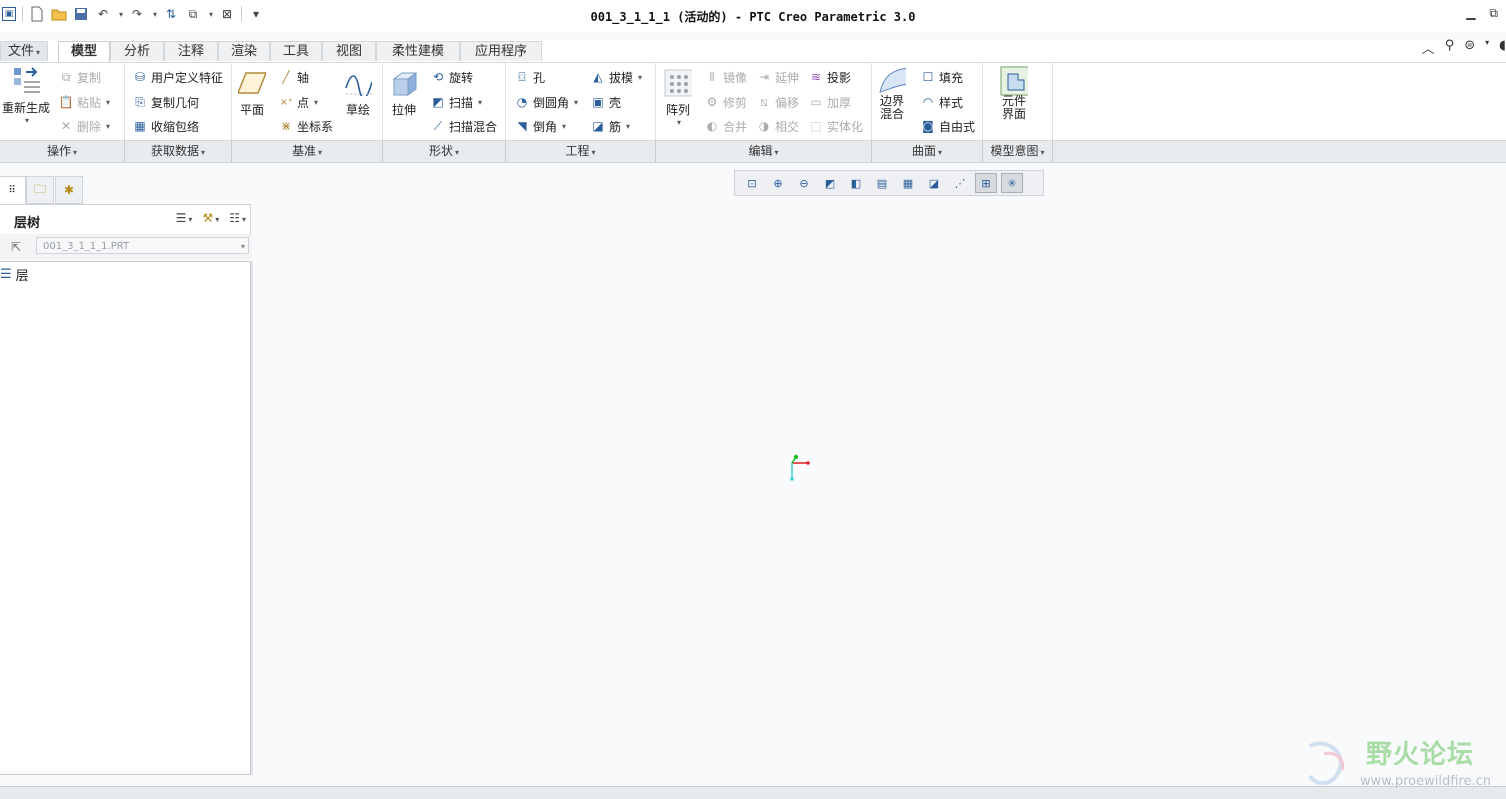 The width and height of the screenshot is (1506, 799). I want to click on udf-icon: ⛁, so click(140, 77).